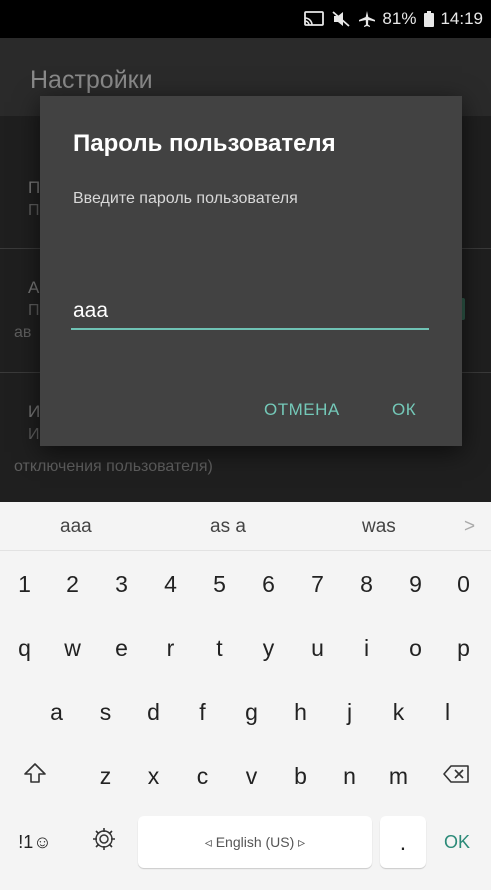  Describe the element at coordinates (153, 776) in the screenshot. I see `key-x: x` at that location.